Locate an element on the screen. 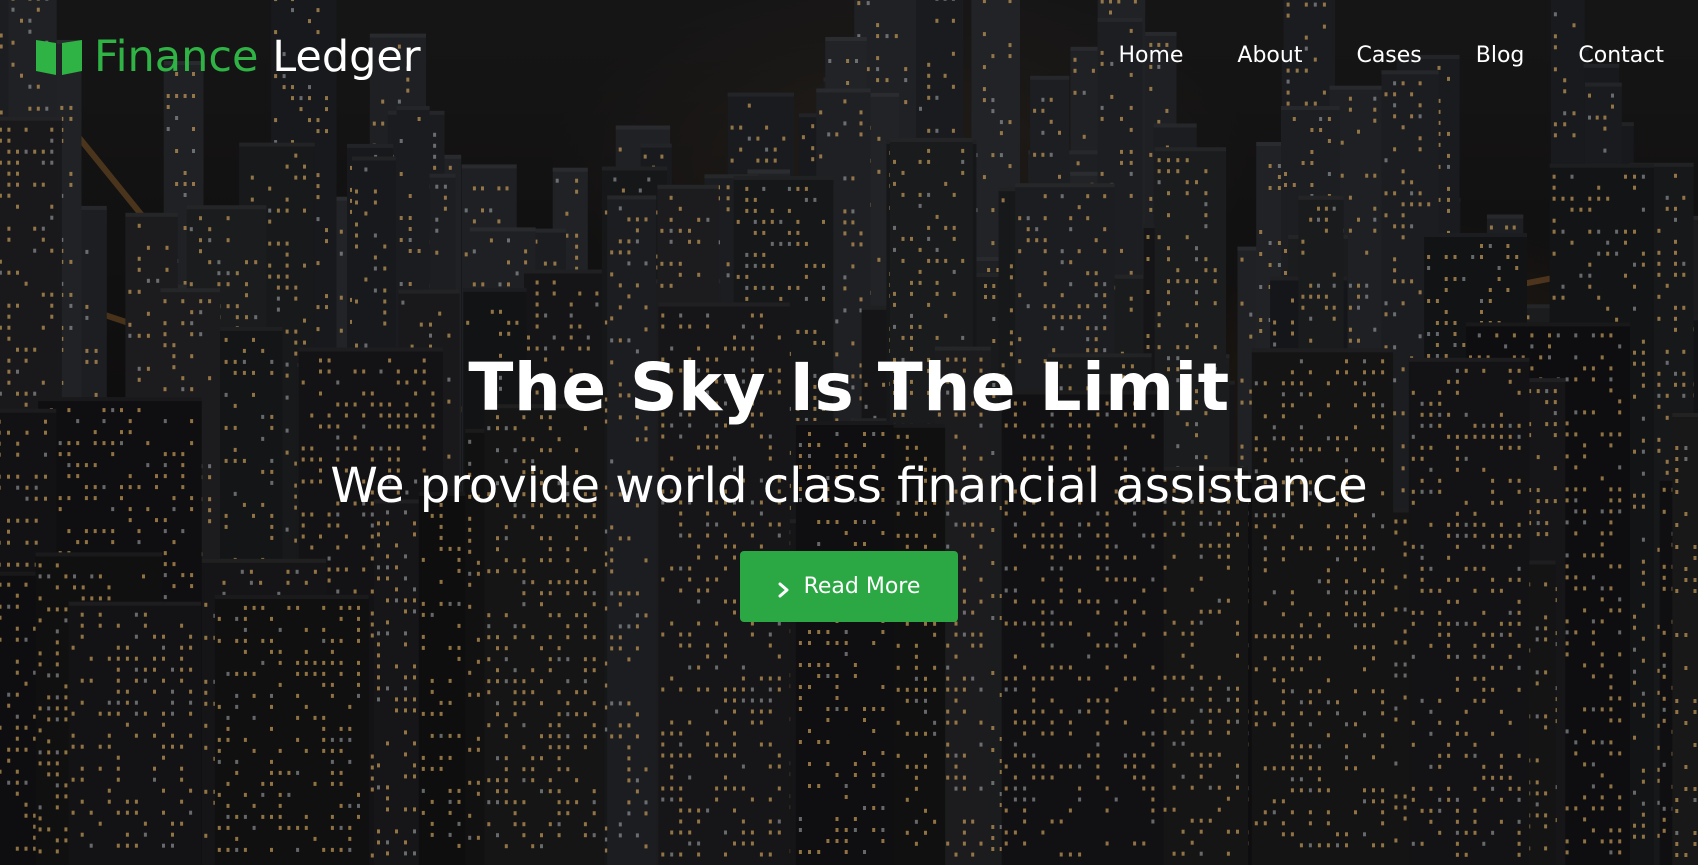 Image resolution: width=1698 pixels, height=865 pixels. chevron-right-icon is located at coordinates (784, 588).